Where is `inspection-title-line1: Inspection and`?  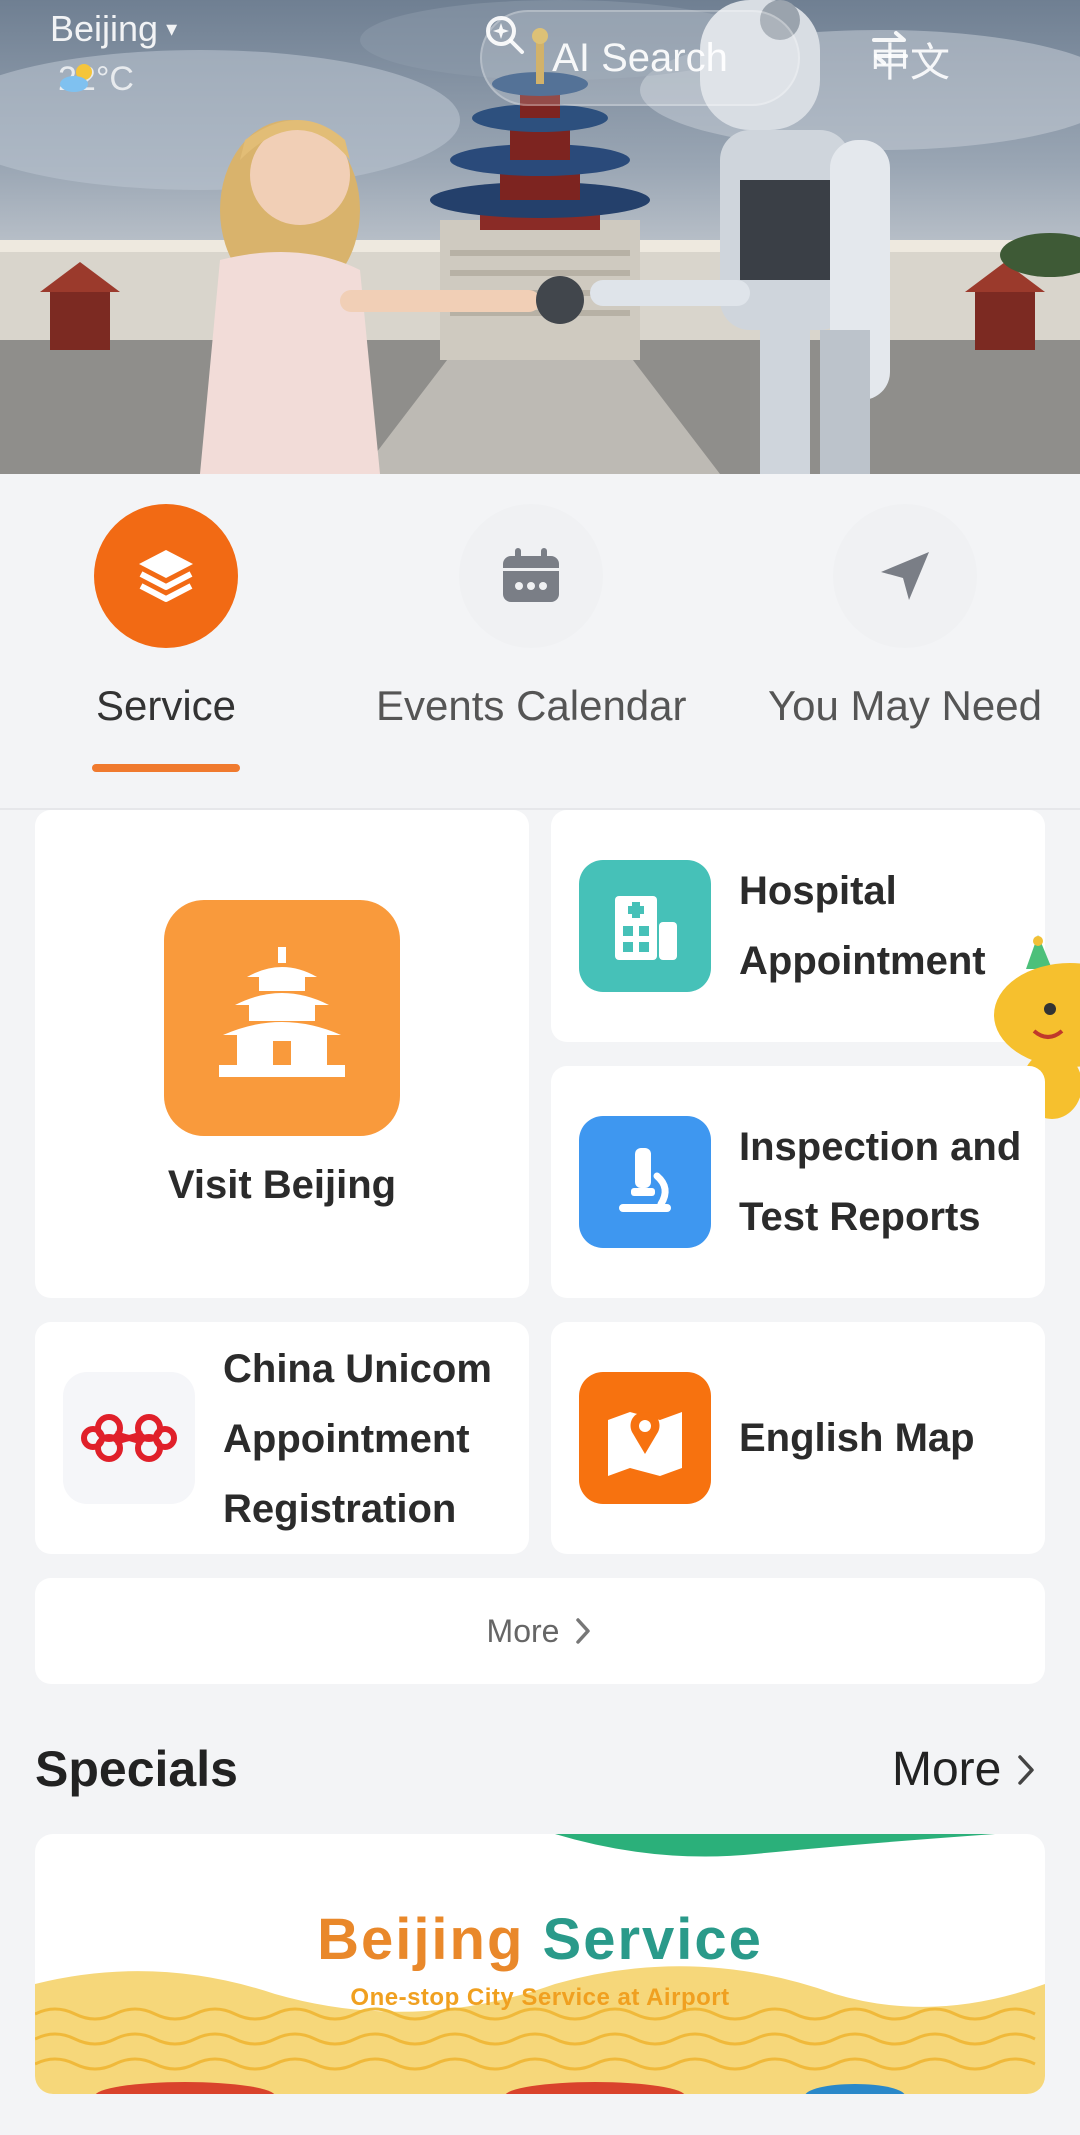
inspection-title-line1: Inspection and is located at coordinates (880, 1147).